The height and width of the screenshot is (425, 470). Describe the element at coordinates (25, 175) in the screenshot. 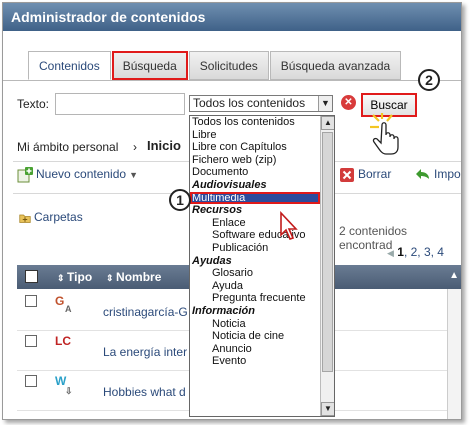

I see `plus-icon` at that location.